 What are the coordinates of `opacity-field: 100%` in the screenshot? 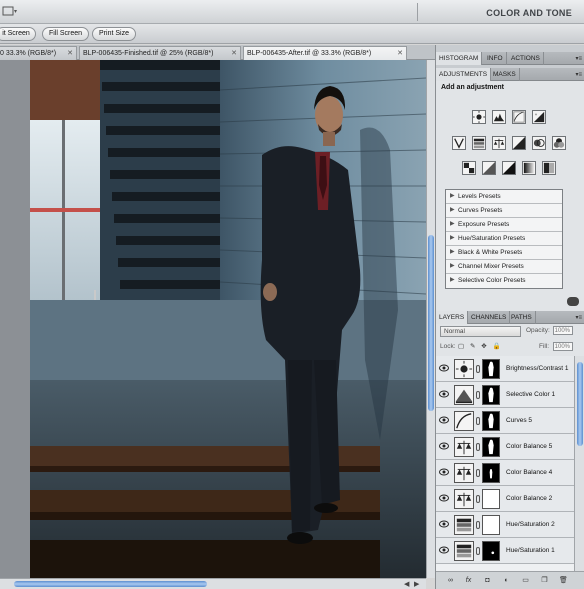 It's located at (563, 330).